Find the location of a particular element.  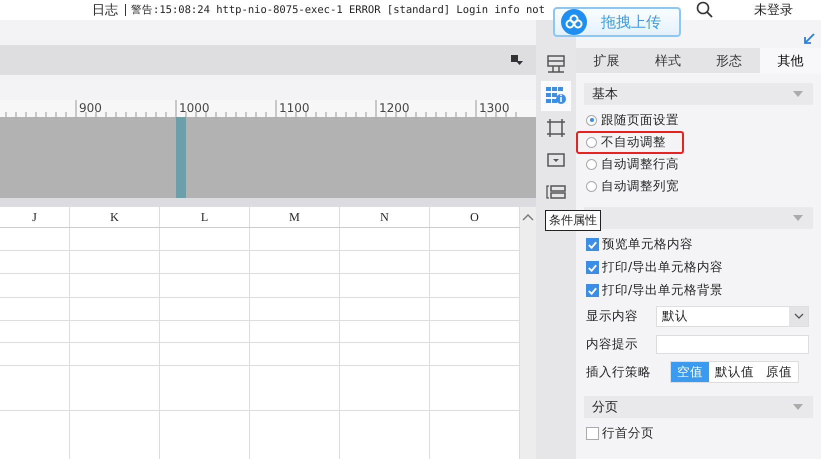

select-field: 默认 is located at coordinates (732, 316).